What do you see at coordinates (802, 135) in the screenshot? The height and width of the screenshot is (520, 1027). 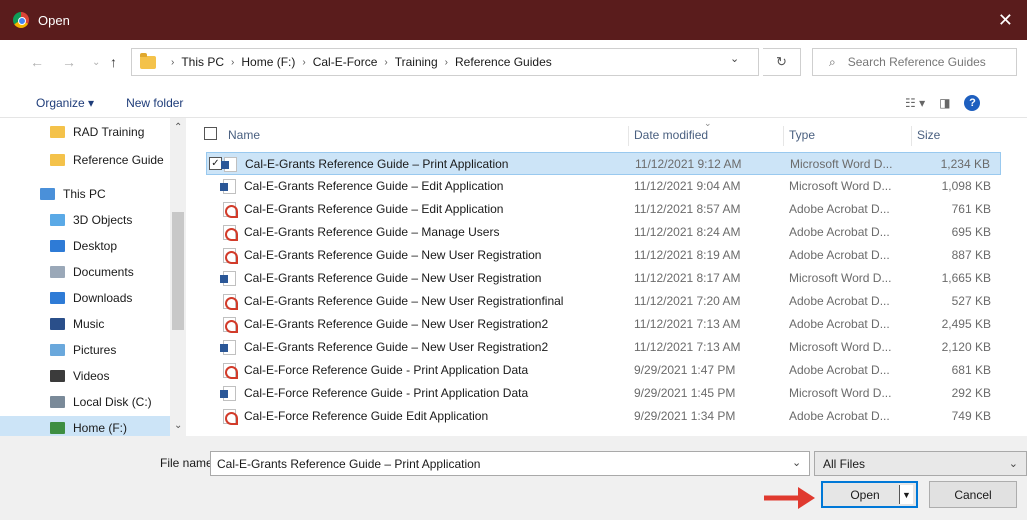 I see `column-header-type: Type` at bounding box center [802, 135].